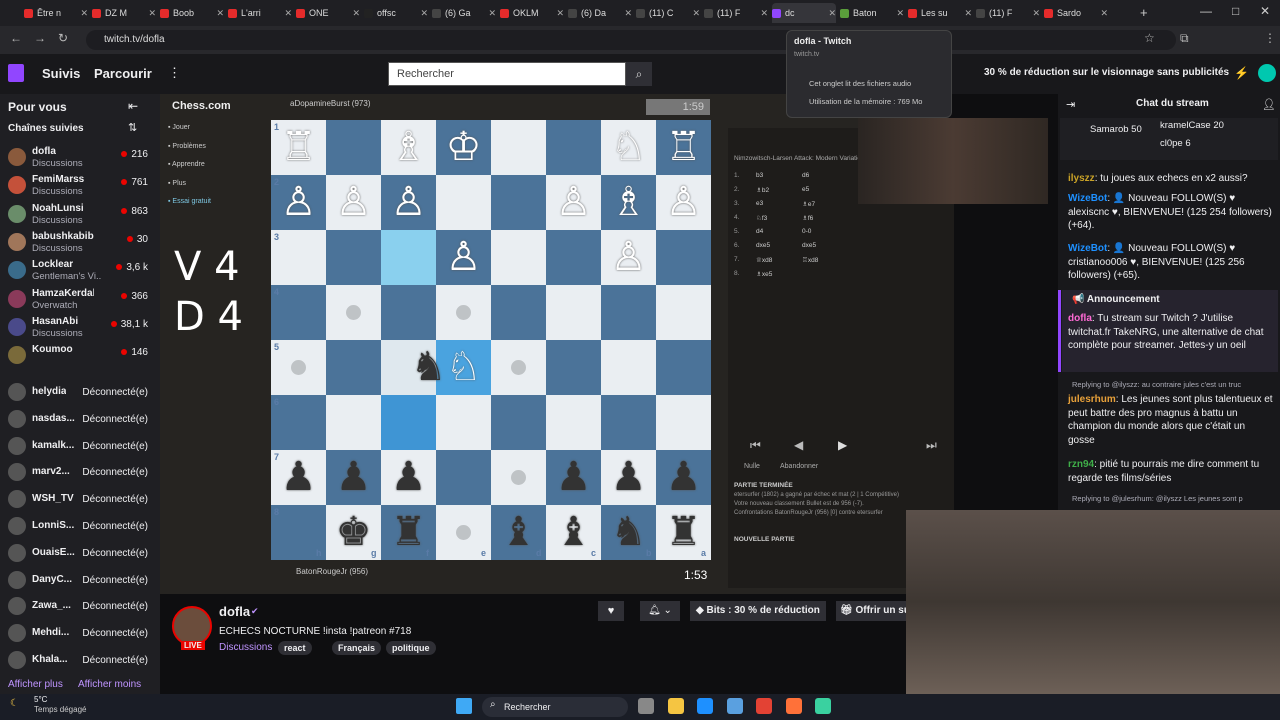 The height and width of the screenshot is (720, 1280). Describe the element at coordinates (755, 445) in the screenshot. I see `first-move-icon: ⏮` at that location.